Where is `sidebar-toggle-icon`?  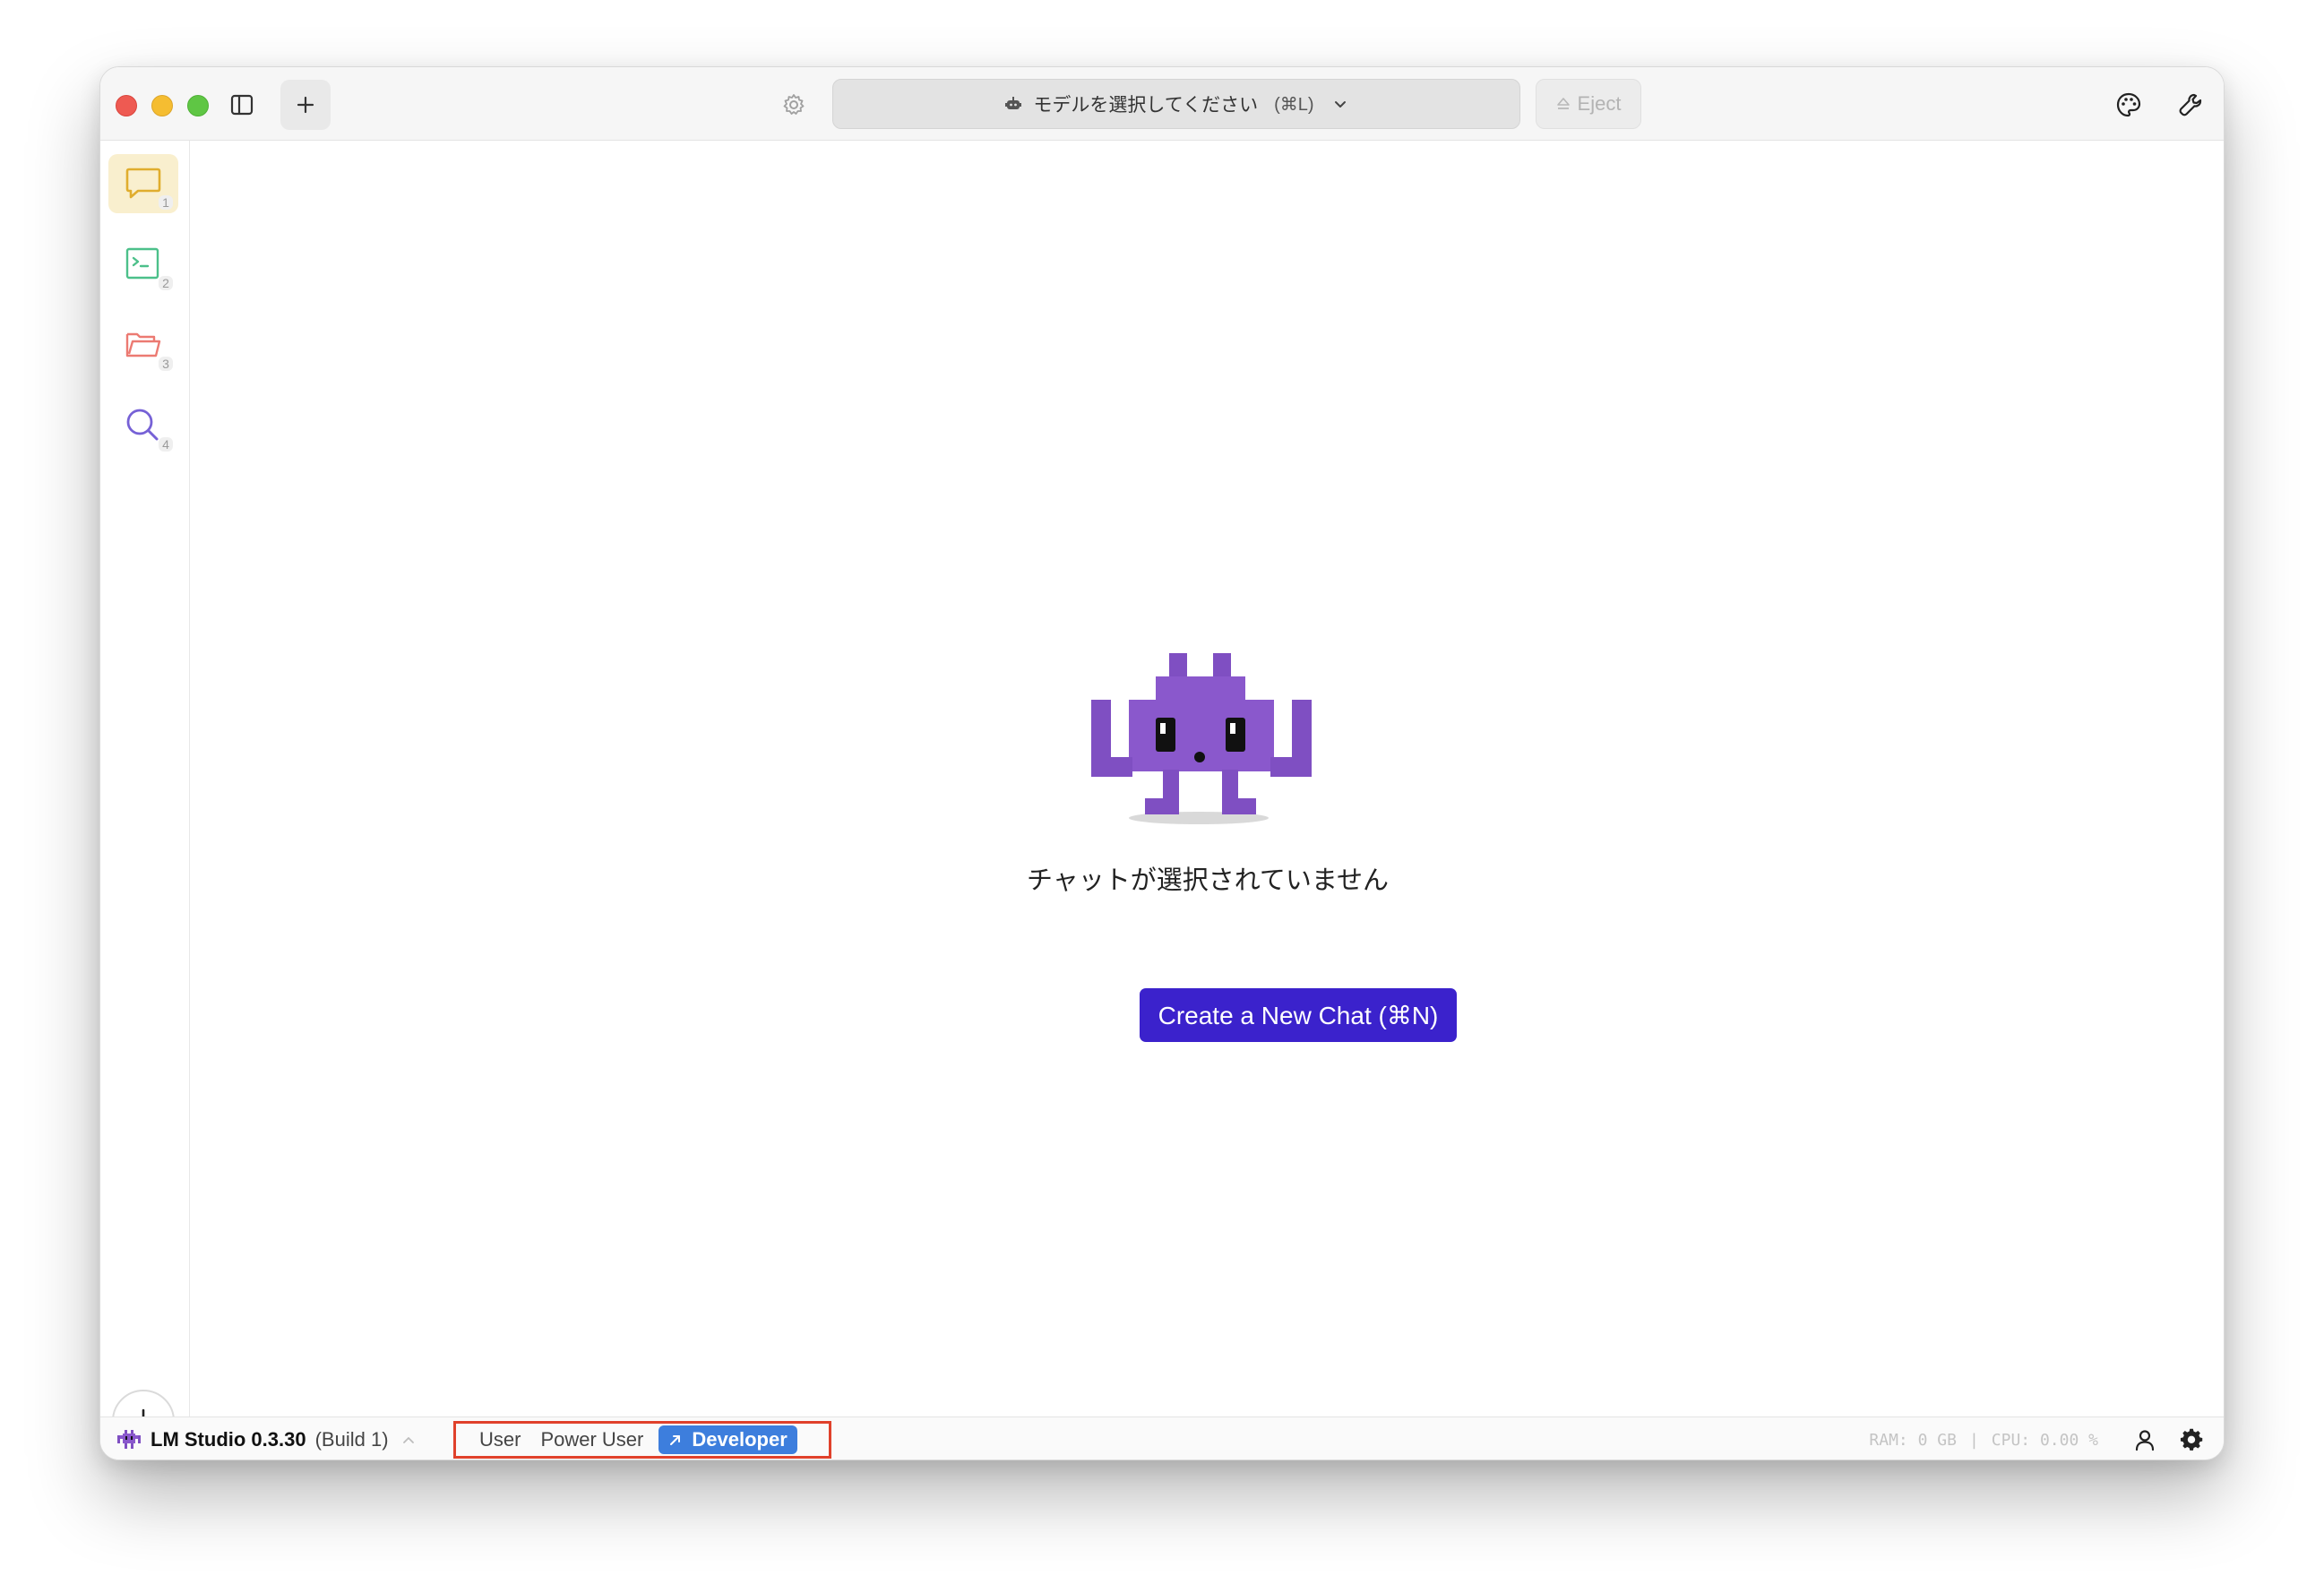 sidebar-toggle-icon is located at coordinates (242, 105).